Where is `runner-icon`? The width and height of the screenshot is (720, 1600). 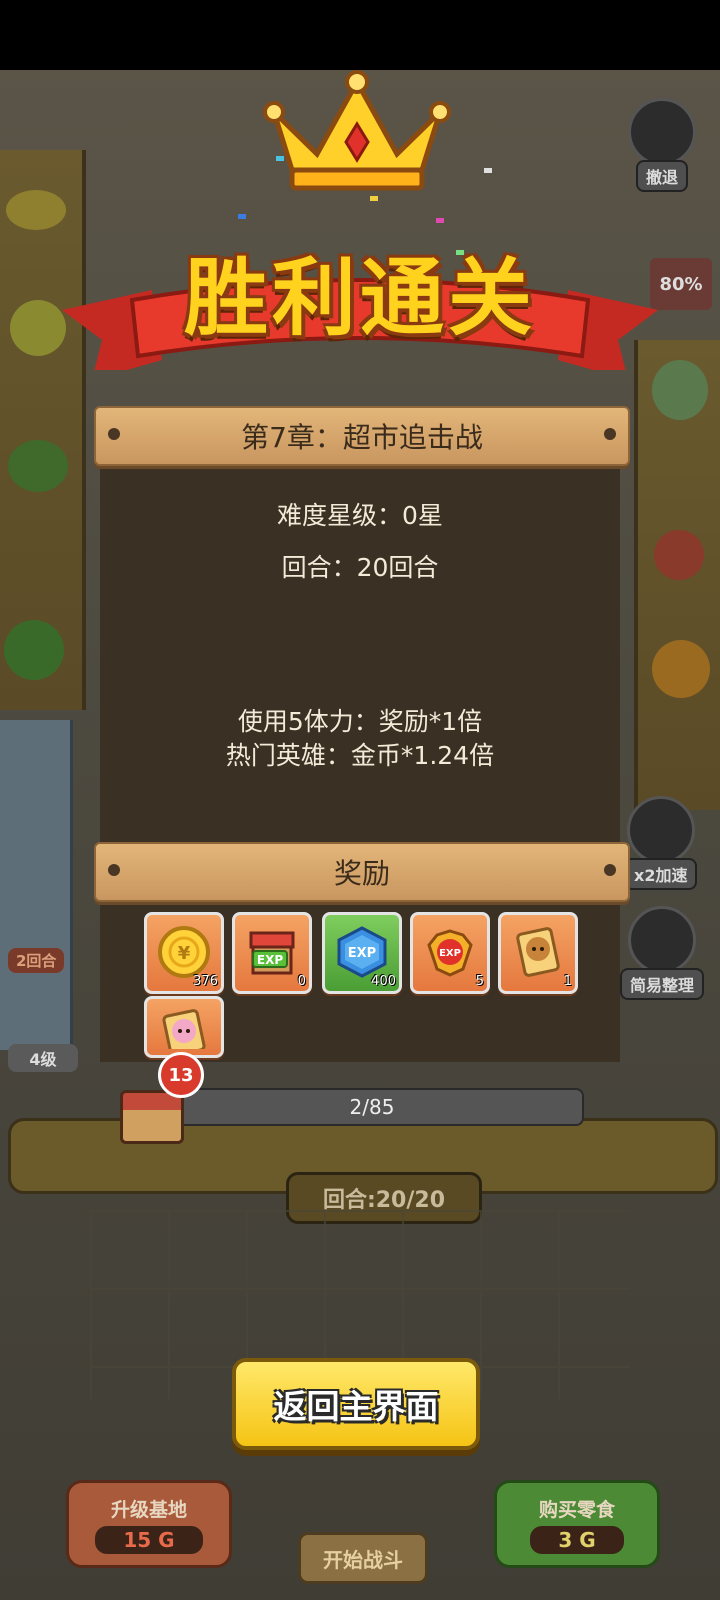
runner-icon is located at coordinates (662, 132).